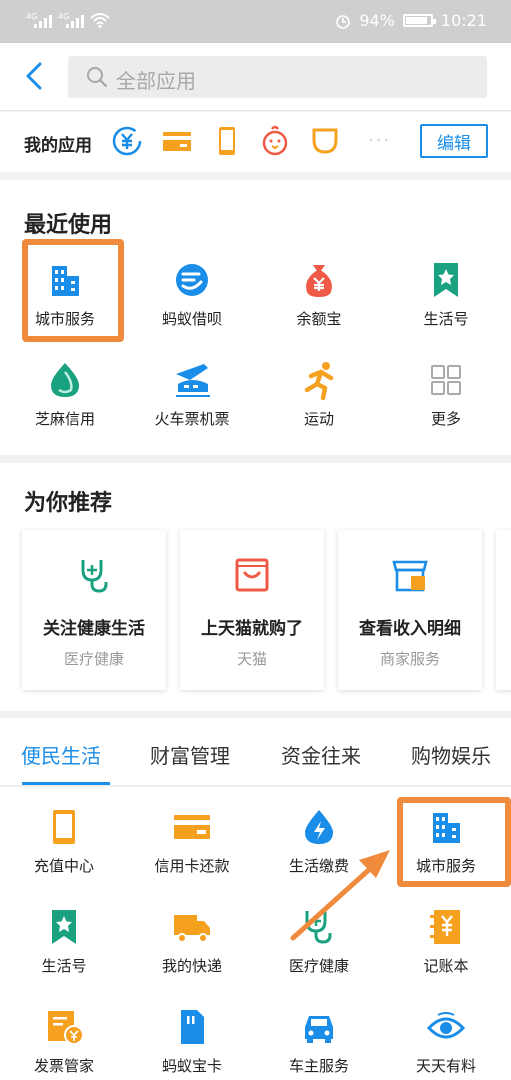  I want to click on tmall-bag-icon, so click(252, 575).